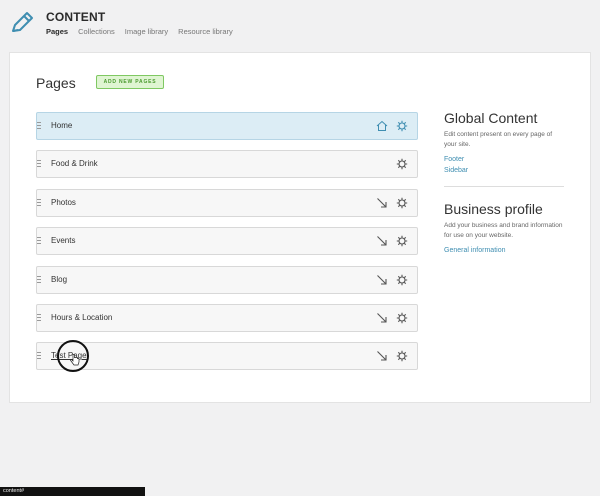 The width and height of the screenshot is (600, 496). What do you see at coordinates (509, 170) in the screenshot?
I see `sidebar-link: Sidebar` at bounding box center [509, 170].